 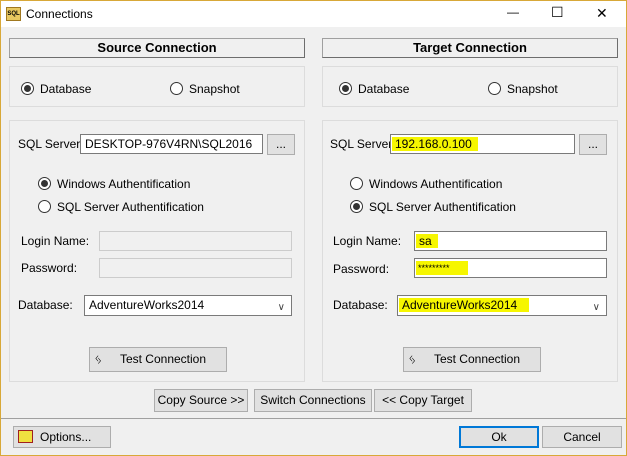 I want to click on source-mode-panel: Database Snapshot, so click(x=157, y=86).